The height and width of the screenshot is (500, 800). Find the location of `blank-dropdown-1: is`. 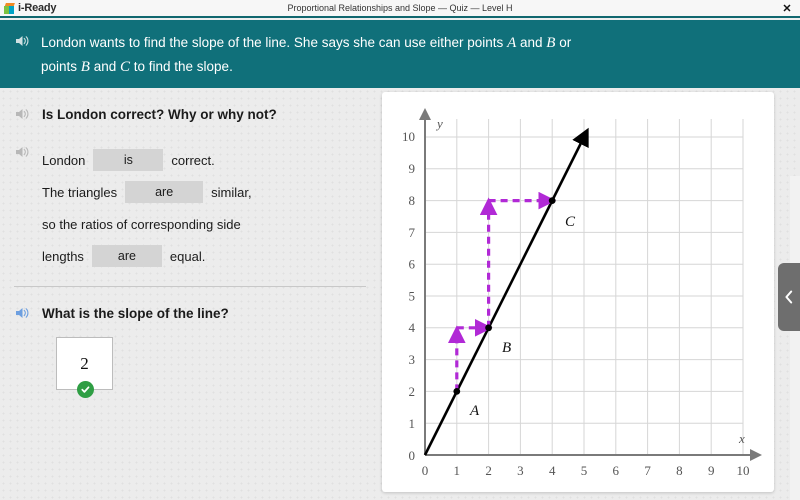

blank-dropdown-1: is is located at coordinates (128, 160).